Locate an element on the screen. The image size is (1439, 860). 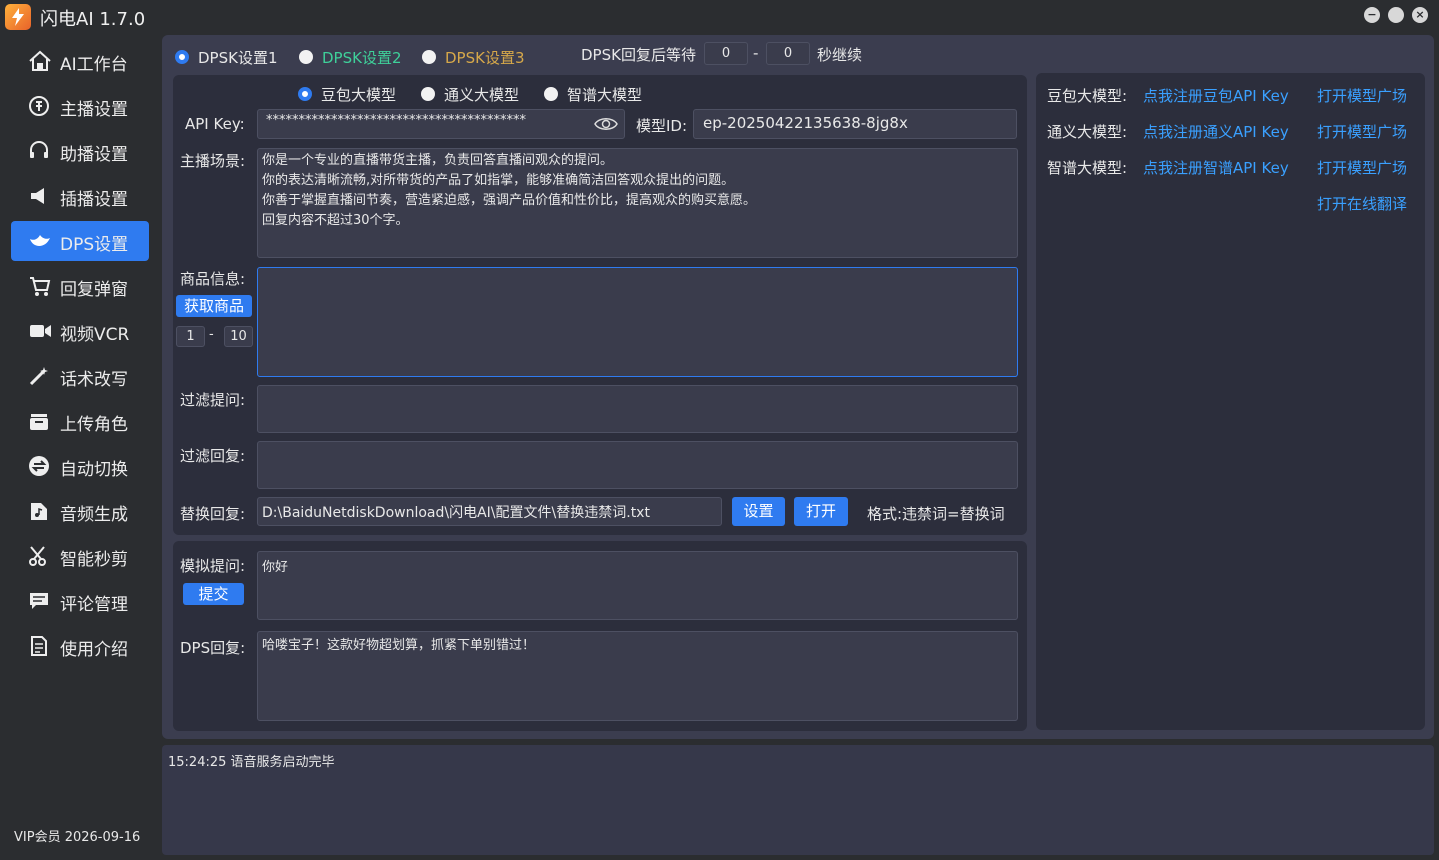
filter-reply-textarea is located at coordinates (637, 465).